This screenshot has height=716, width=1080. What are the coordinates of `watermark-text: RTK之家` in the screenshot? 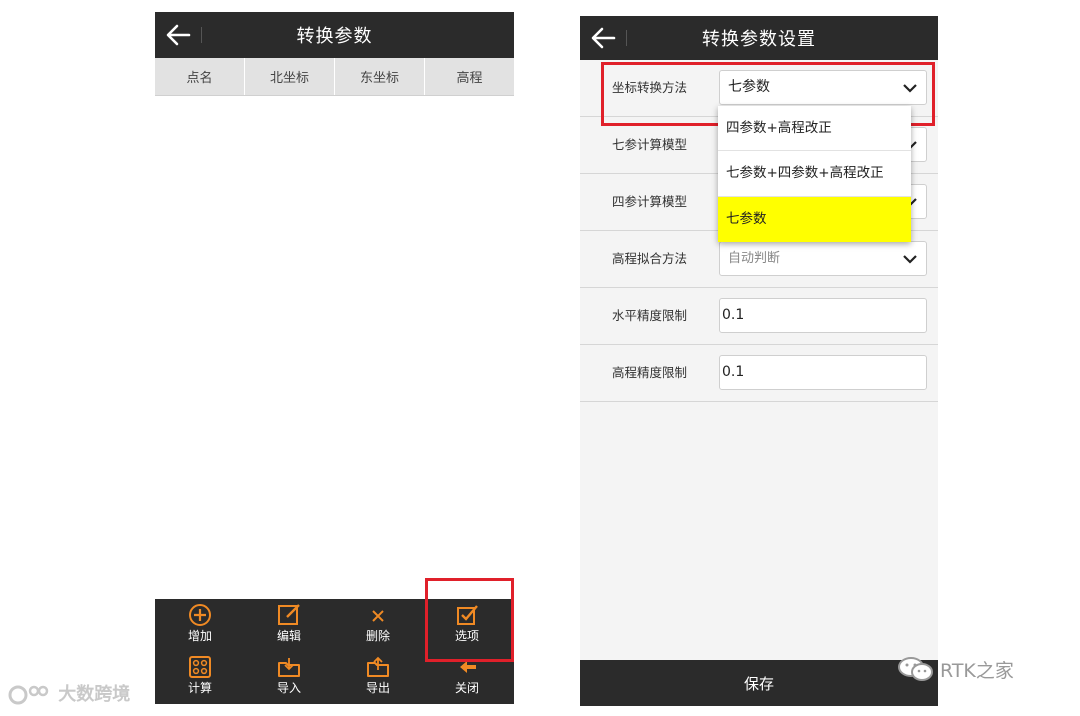 It's located at (977, 670).